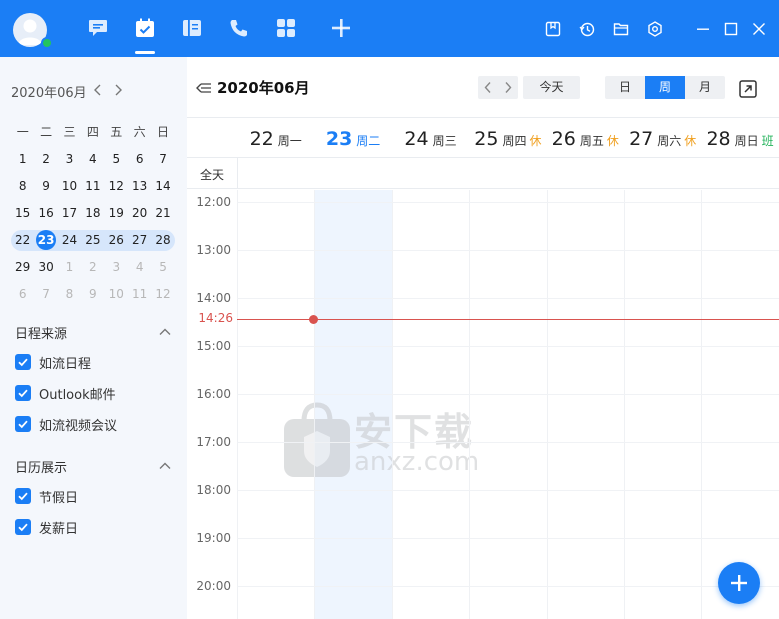  What do you see at coordinates (759, 29) in the screenshot?
I see `close-icon` at bounding box center [759, 29].